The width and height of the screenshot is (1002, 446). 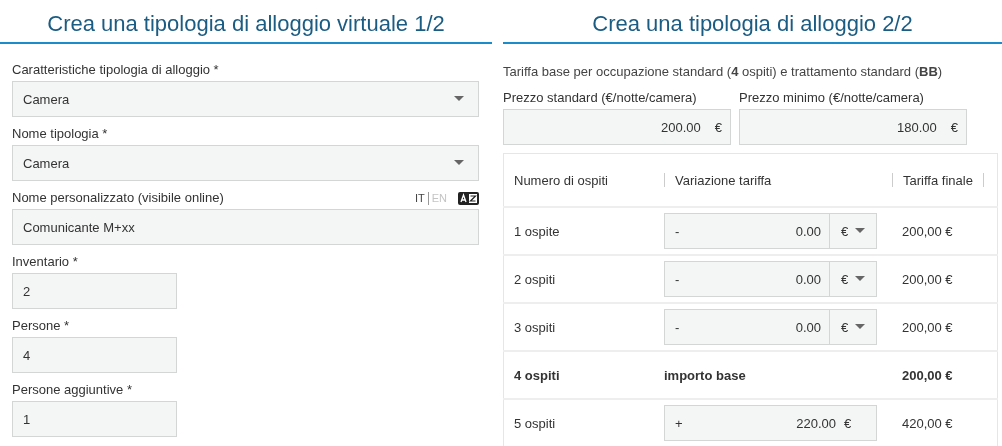 What do you see at coordinates (723, 72) in the screenshot?
I see `info-text: Tariffa base per occupazione standard (4 ospiti) e trattamento standard (BB)` at bounding box center [723, 72].